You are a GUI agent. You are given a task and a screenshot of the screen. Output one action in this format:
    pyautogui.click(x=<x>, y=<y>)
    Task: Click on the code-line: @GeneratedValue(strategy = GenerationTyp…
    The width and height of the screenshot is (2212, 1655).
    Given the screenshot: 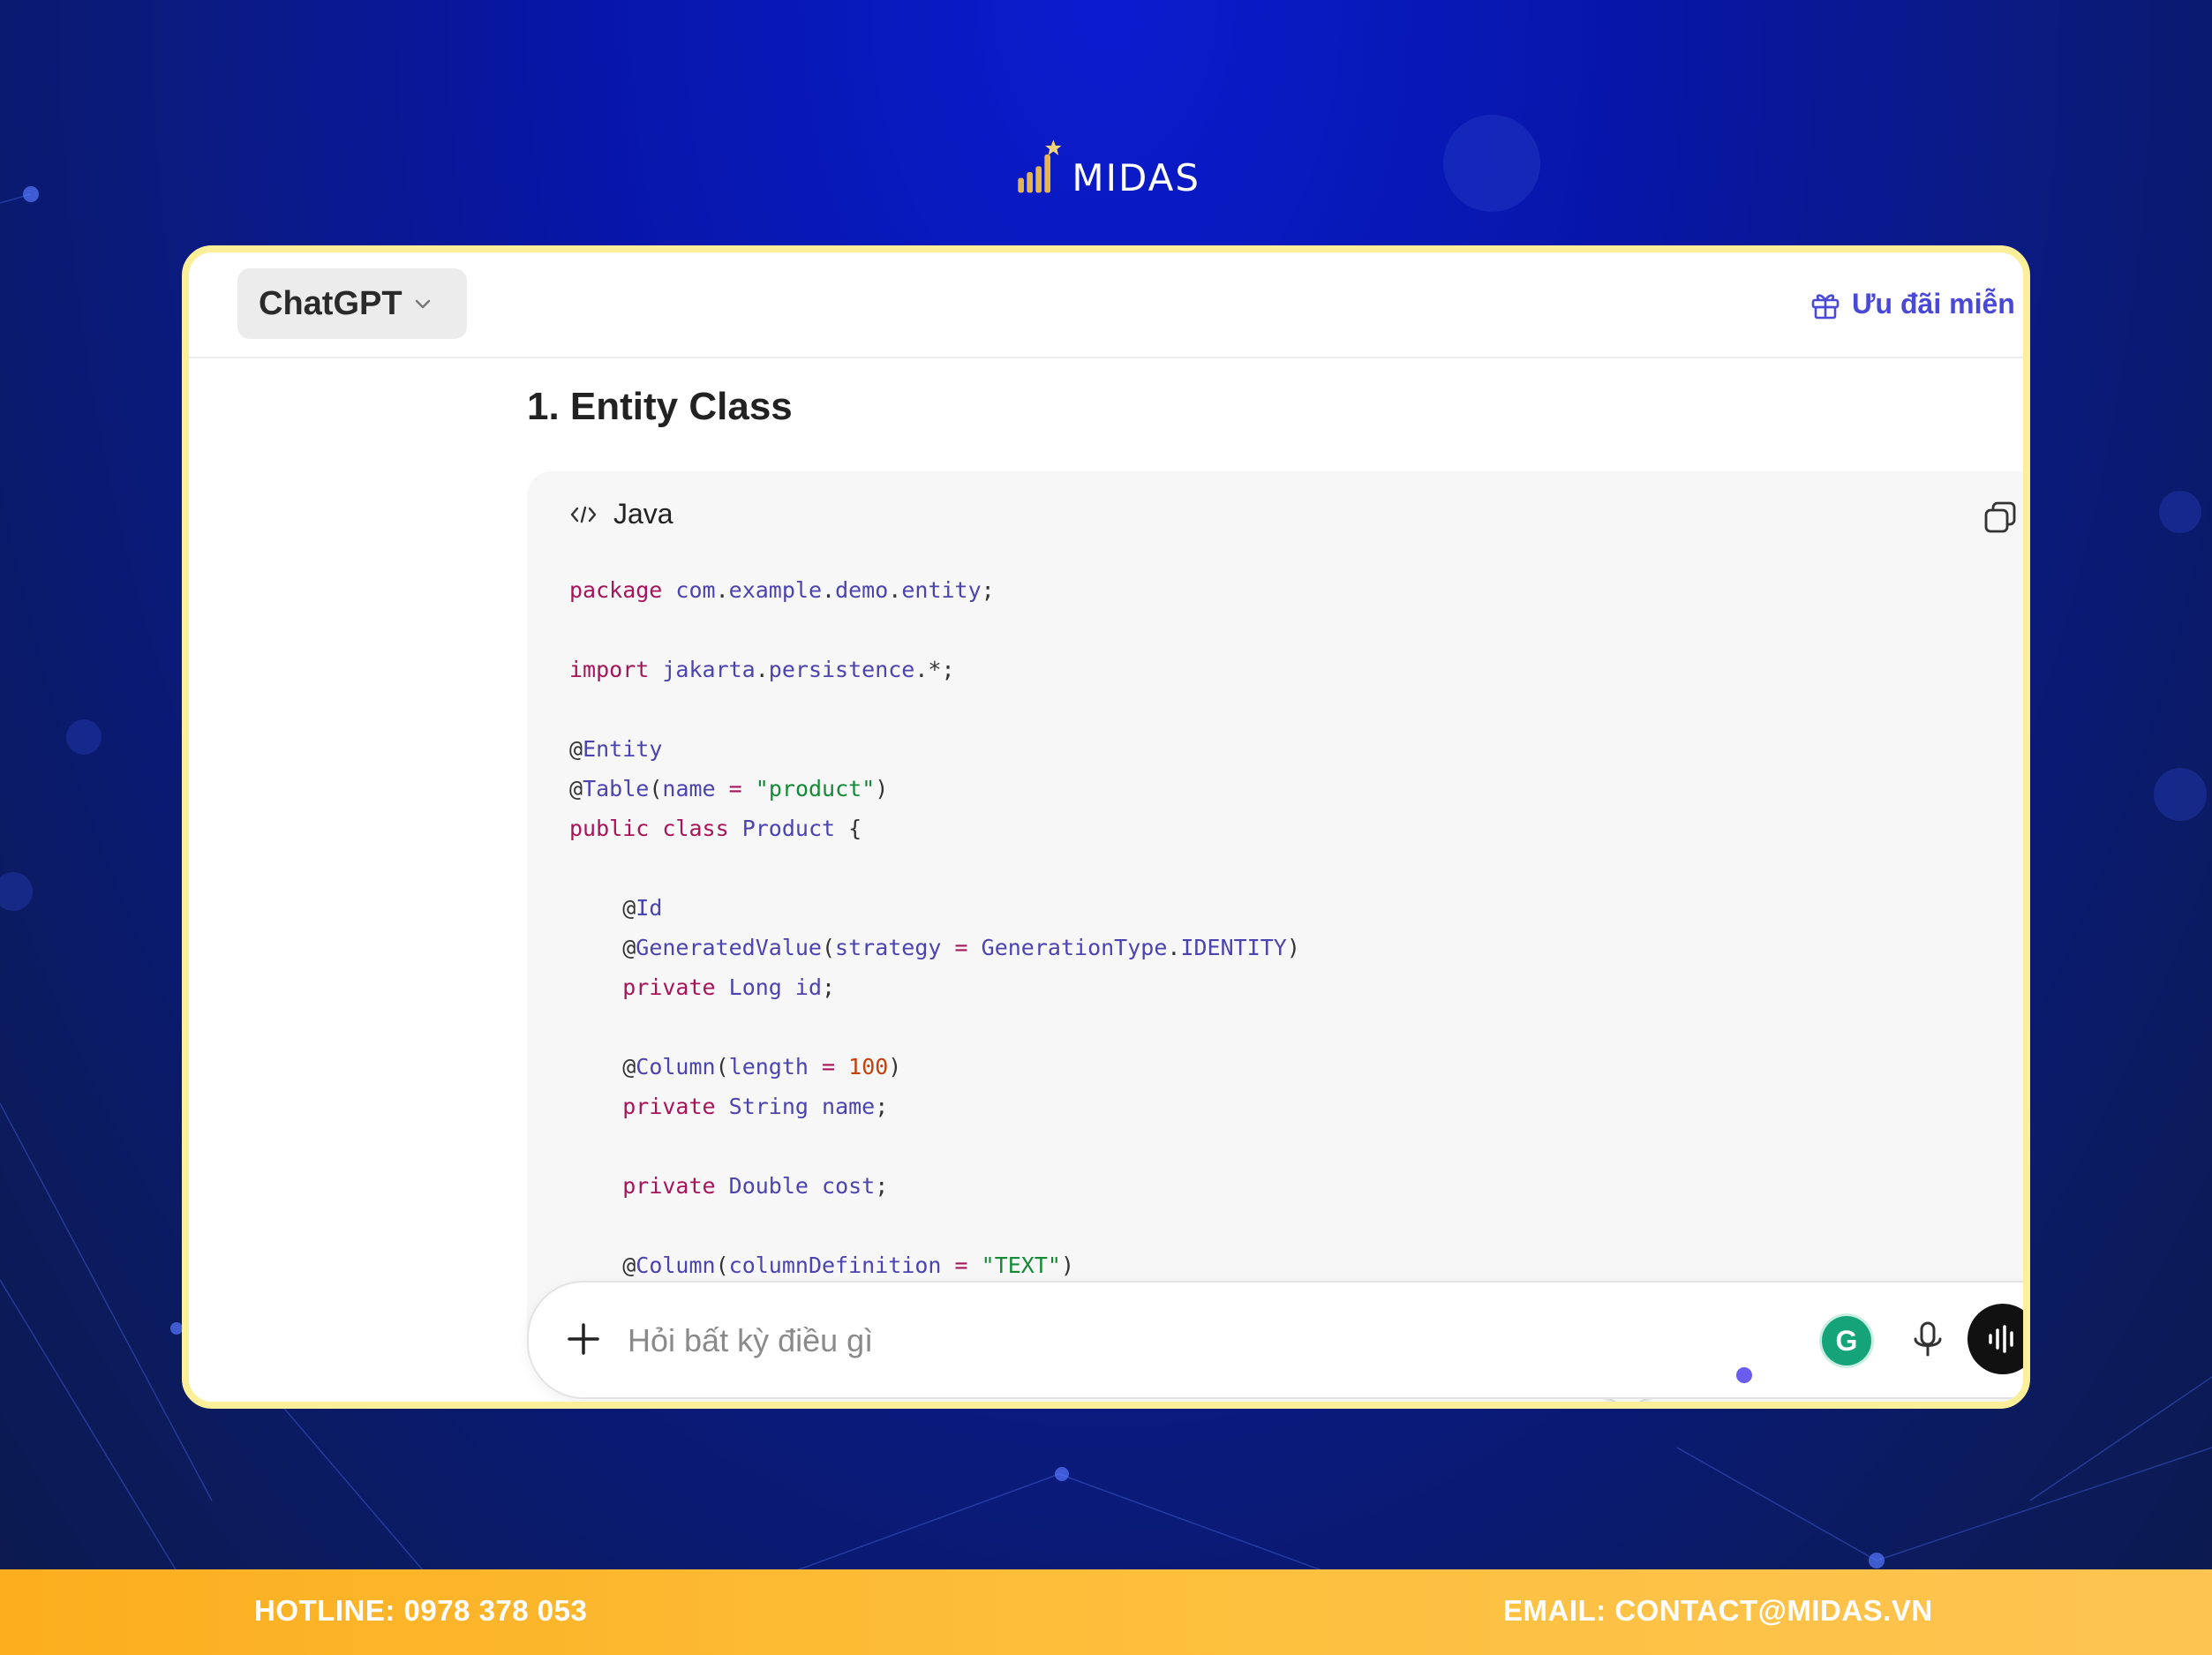 What is the action you would take?
    pyautogui.click(x=934, y=947)
    